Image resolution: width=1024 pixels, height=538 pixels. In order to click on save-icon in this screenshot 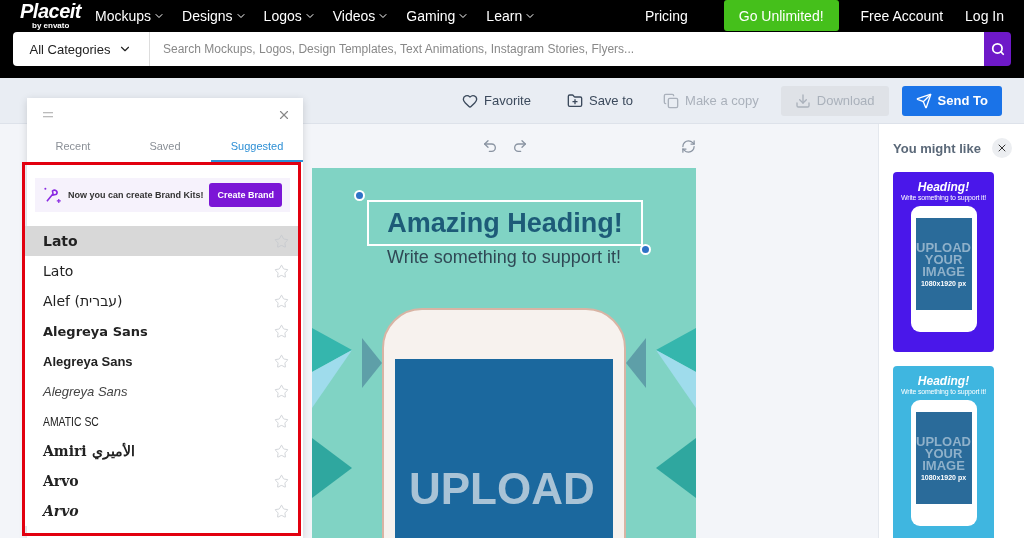, I will do `click(574, 100)`.